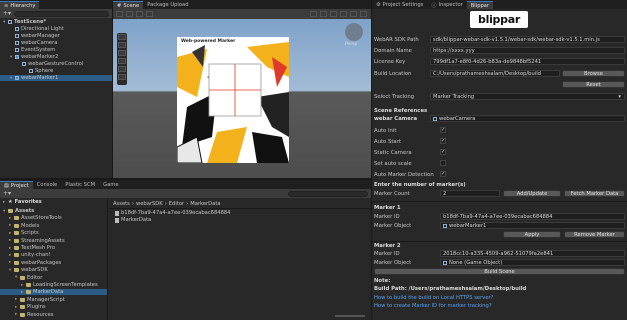 The image size is (627, 320). Describe the element at coordinates (16, 185) in the screenshot. I see `tab-project: ▤ Project` at that location.